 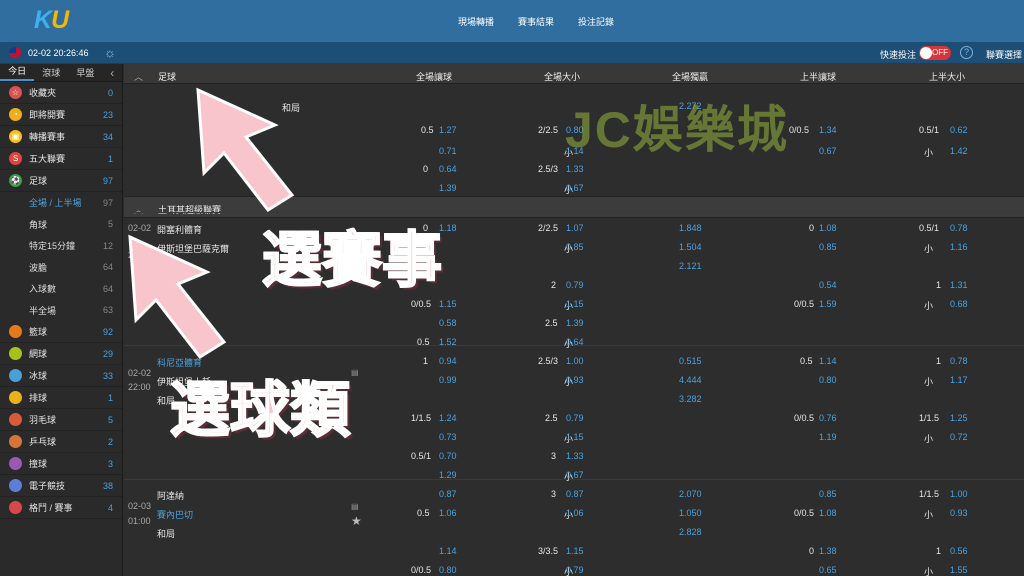 What do you see at coordinates (85, 72) in the screenshot?
I see `tab-early: 早盤` at bounding box center [85, 72].